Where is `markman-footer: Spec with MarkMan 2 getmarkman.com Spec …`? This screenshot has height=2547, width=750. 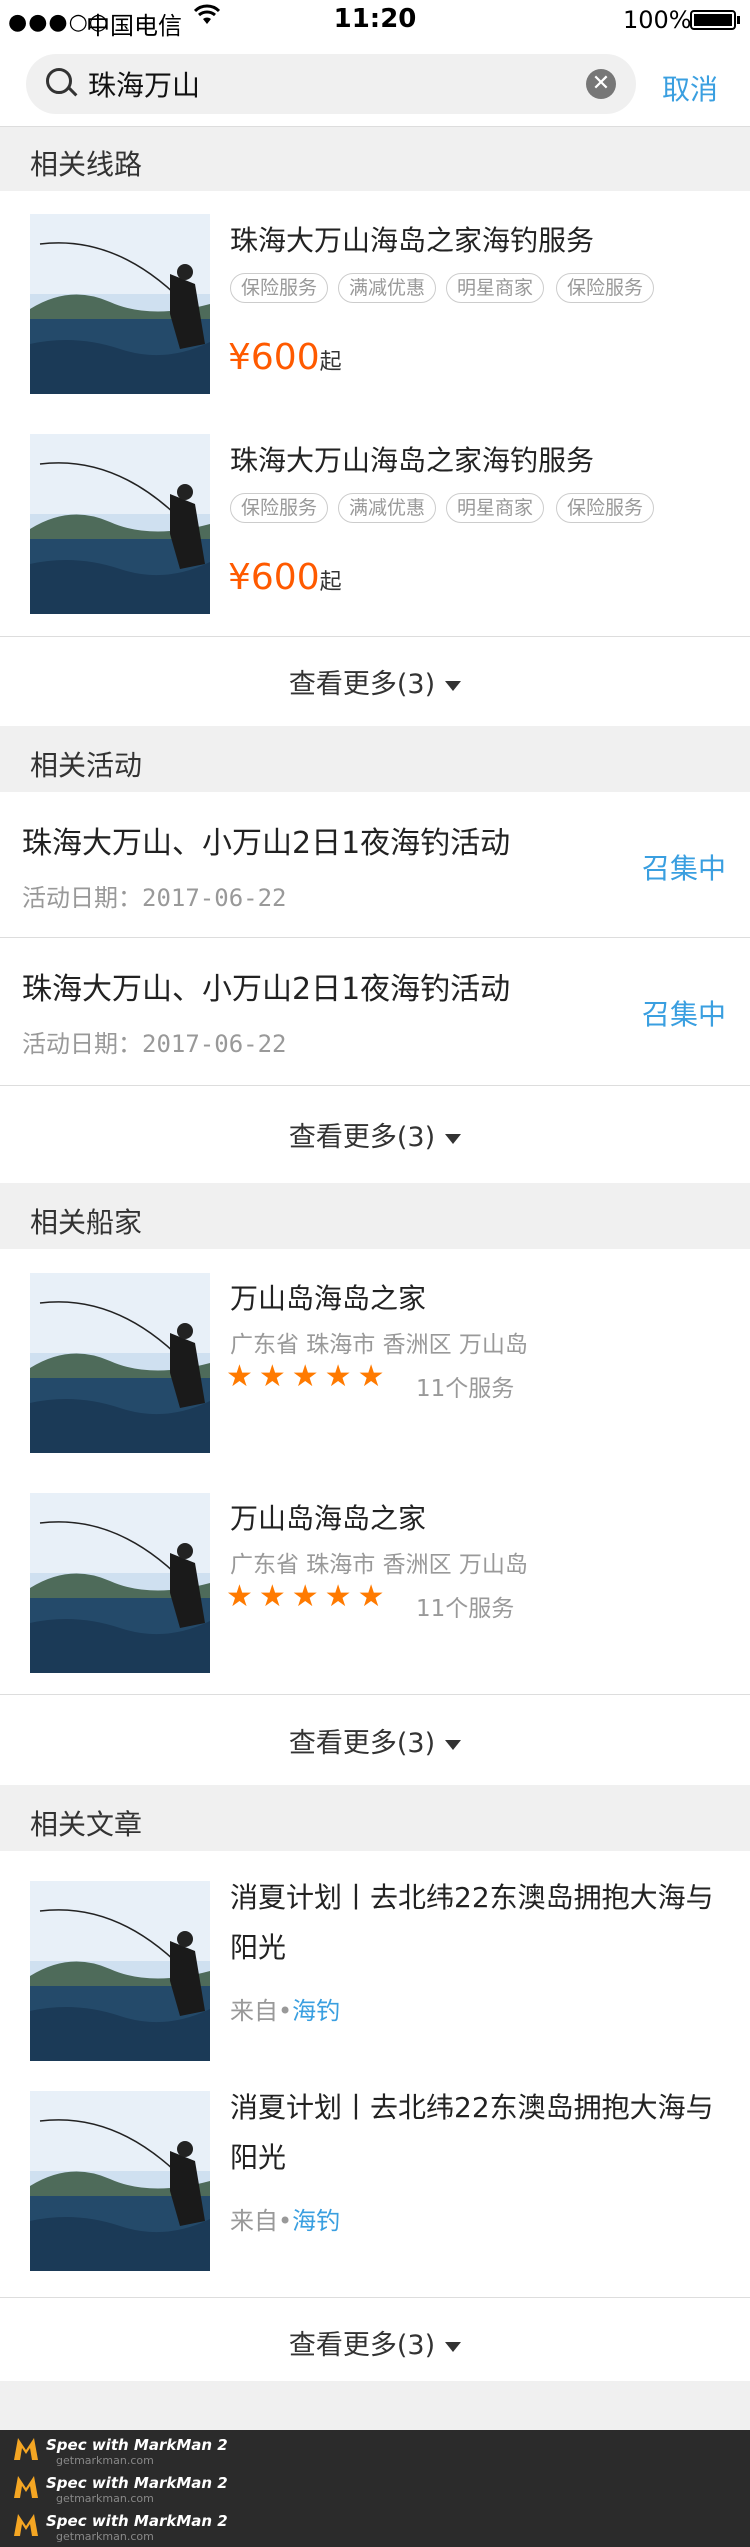
markman-footer: Spec with MarkMan 2 getmarkman.com Spec … is located at coordinates (375, 2488).